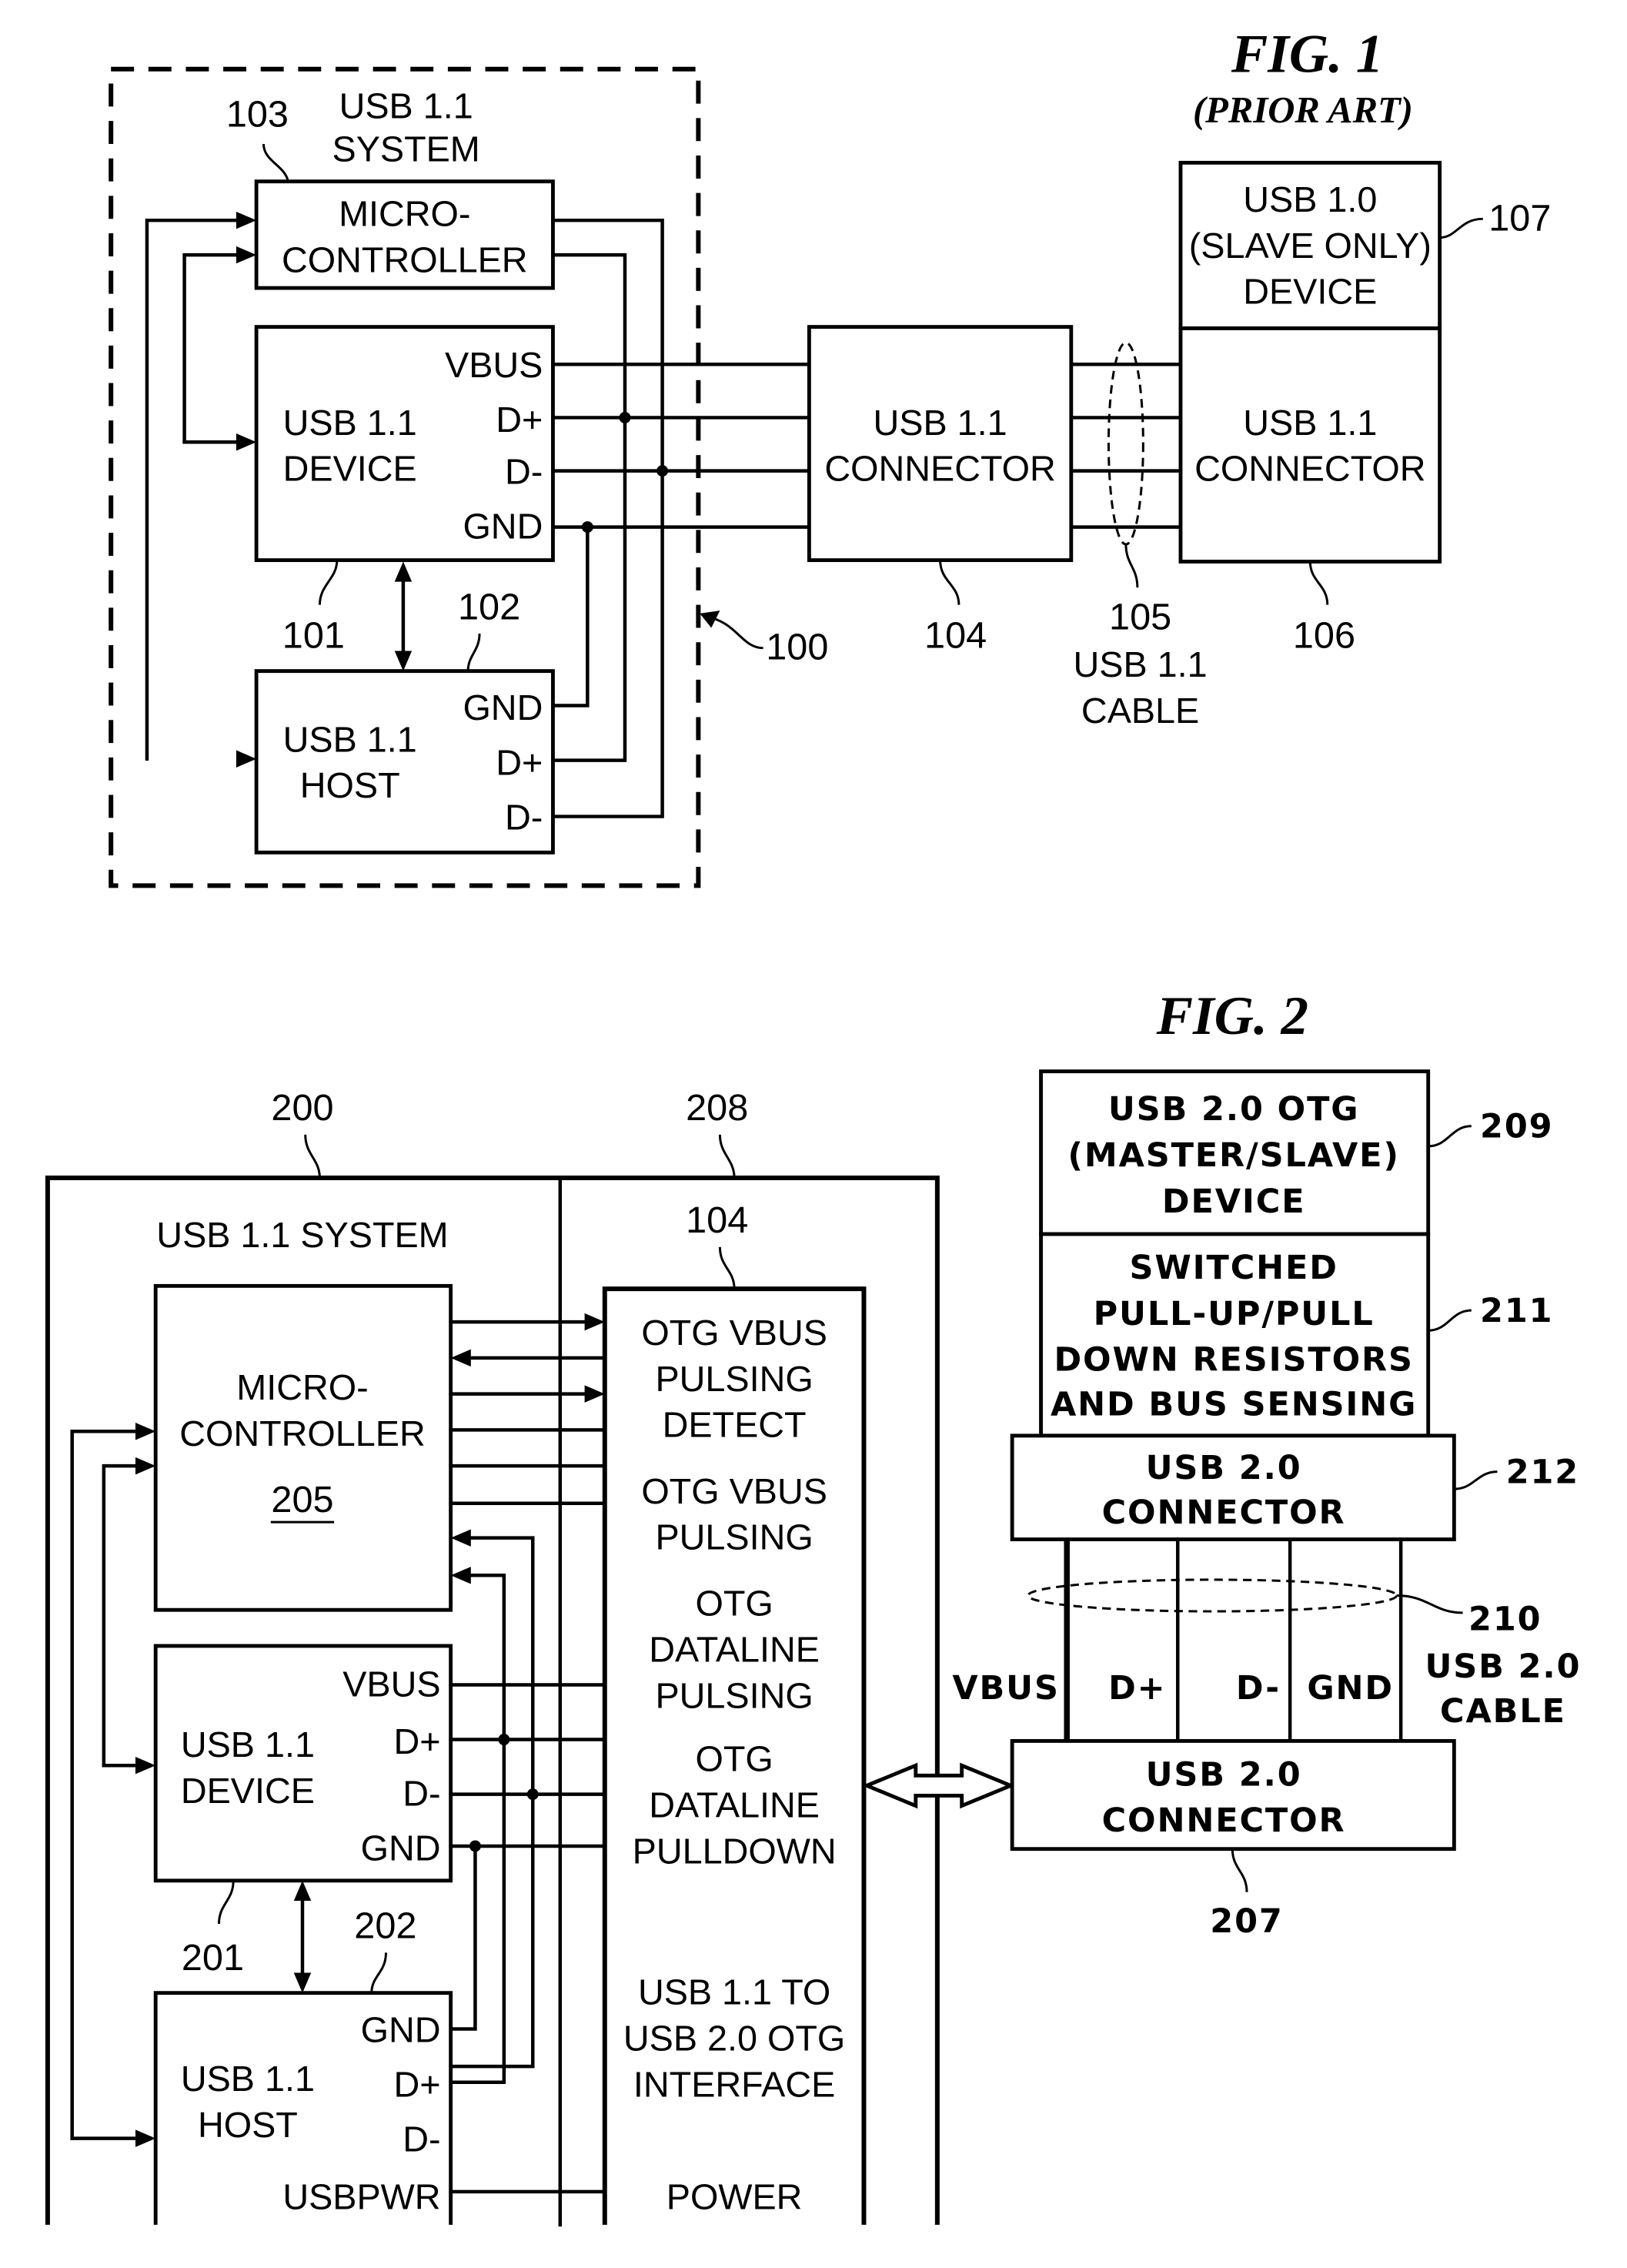  What do you see at coordinates (734, 1333) in the screenshot?
I see `iface-s0-l0: OTG VBUS` at bounding box center [734, 1333].